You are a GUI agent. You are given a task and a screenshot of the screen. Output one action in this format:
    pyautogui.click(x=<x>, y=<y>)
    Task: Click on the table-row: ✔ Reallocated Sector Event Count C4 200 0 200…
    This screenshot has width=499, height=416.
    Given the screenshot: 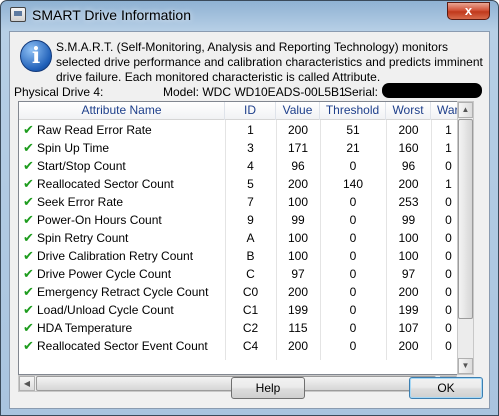 What is the action you would take?
    pyautogui.click(x=242, y=346)
    